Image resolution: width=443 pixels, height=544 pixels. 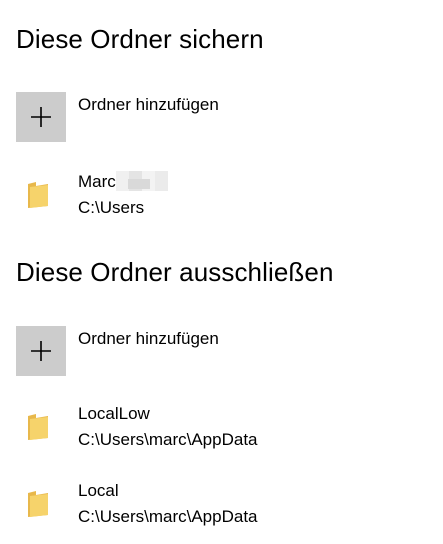 I want to click on add-exclude-folder-label: Ordner hinzufügen, so click(x=148, y=339).